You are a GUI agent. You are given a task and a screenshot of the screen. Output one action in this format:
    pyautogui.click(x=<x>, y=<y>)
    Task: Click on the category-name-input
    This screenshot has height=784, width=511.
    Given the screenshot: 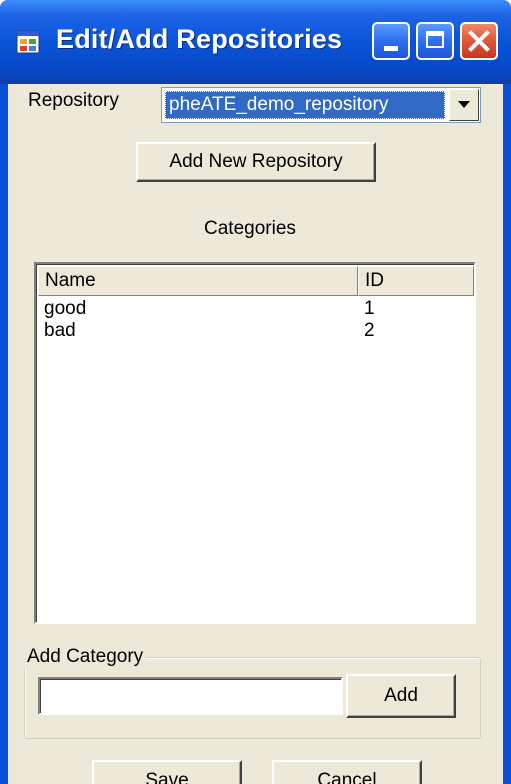 What is the action you would take?
    pyautogui.click(x=190, y=696)
    